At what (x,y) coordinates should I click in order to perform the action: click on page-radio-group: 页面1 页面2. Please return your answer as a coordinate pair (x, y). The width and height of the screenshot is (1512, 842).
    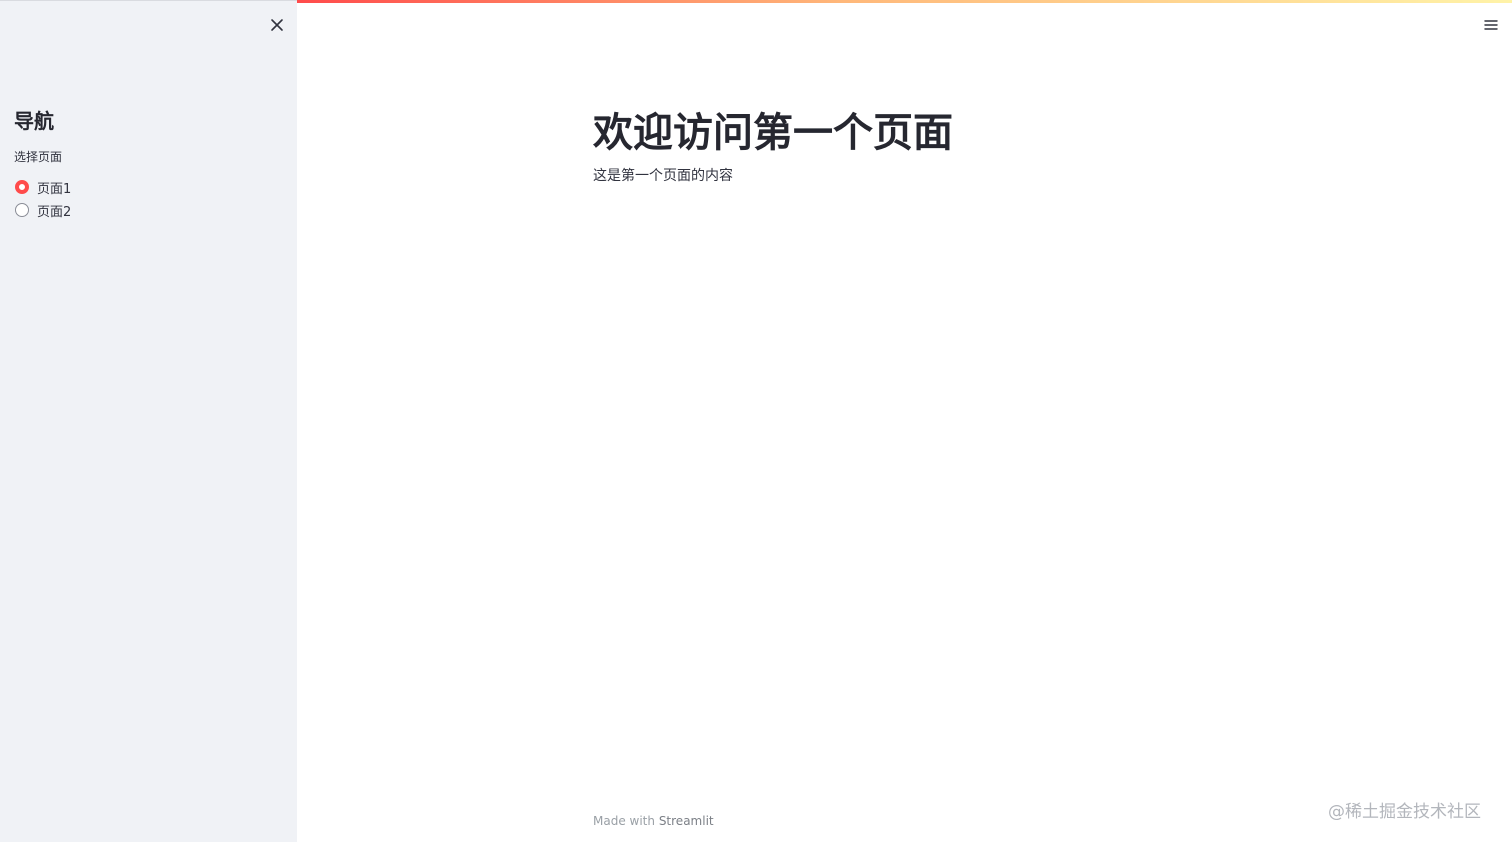
    Looking at the image, I should click on (43, 199).